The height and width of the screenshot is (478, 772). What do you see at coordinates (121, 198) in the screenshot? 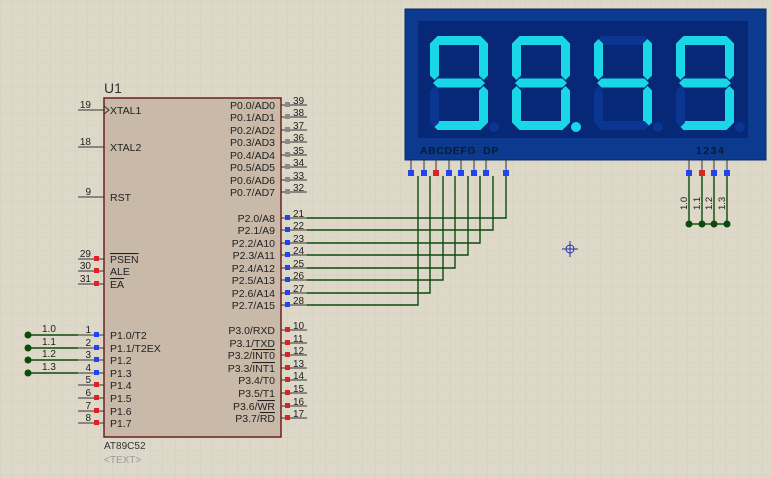
I see `pin-label: RST` at bounding box center [121, 198].